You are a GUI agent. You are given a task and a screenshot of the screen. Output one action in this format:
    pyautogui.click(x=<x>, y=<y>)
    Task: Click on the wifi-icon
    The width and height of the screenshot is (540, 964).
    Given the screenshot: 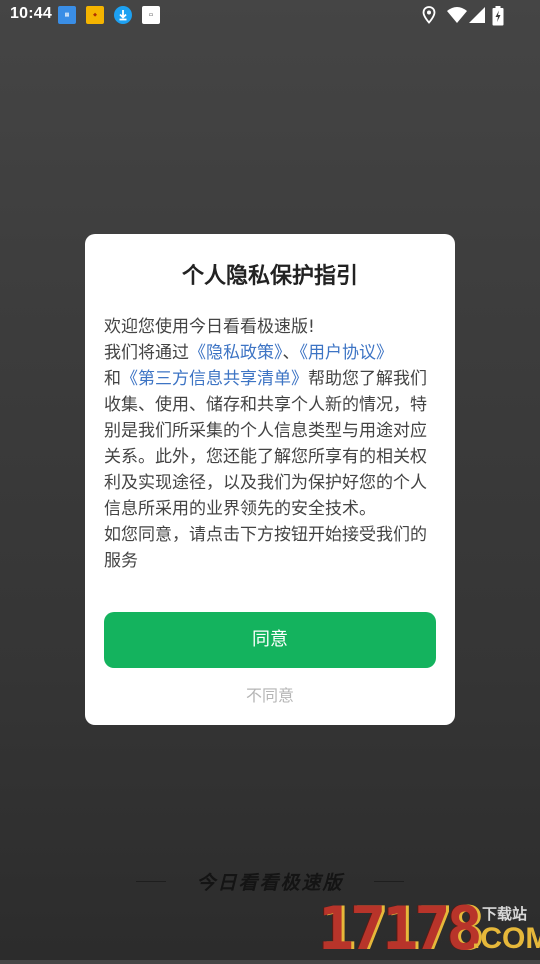 What is the action you would take?
    pyautogui.click(x=457, y=17)
    